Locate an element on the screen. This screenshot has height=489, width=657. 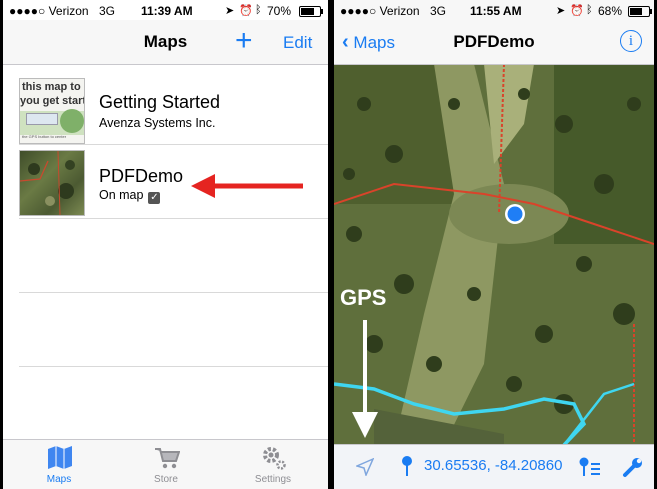
tab-store: Store is located at coordinates (166, 464).